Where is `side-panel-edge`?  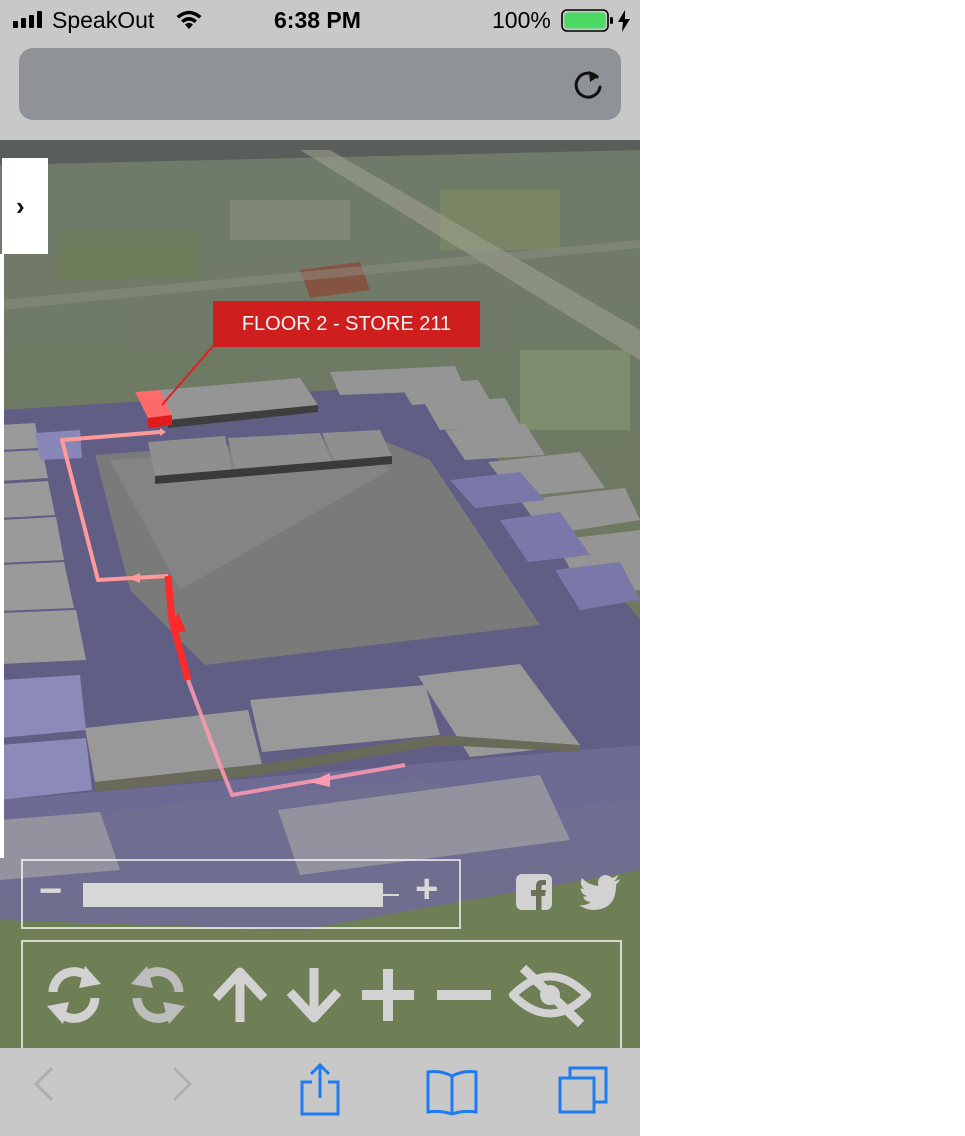 side-panel-edge is located at coordinates (2, 556).